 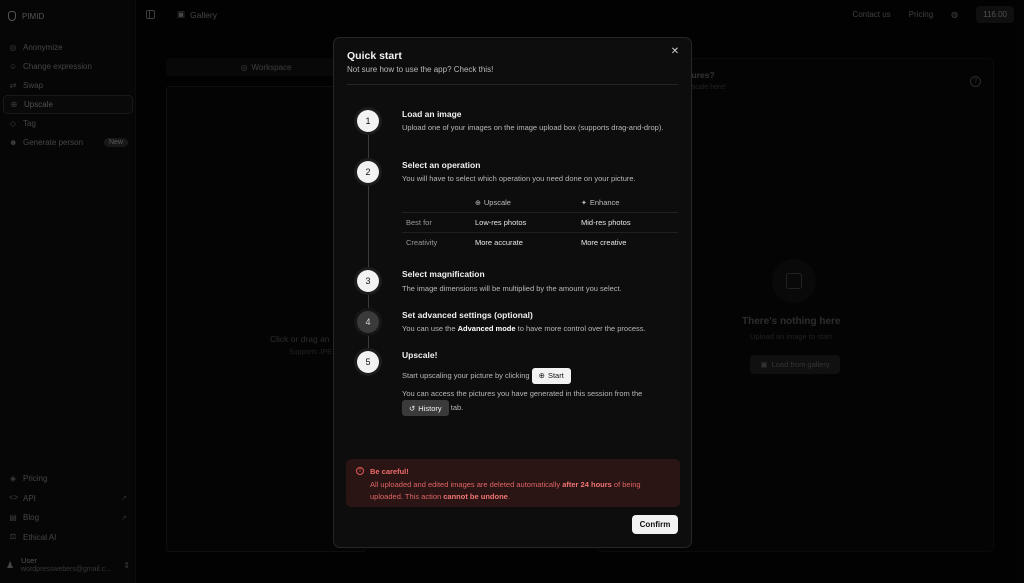 What do you see at coordinates (368, 362) in the screenshot?
I see `step-5-number: 5` at bounding box center [368, 362].